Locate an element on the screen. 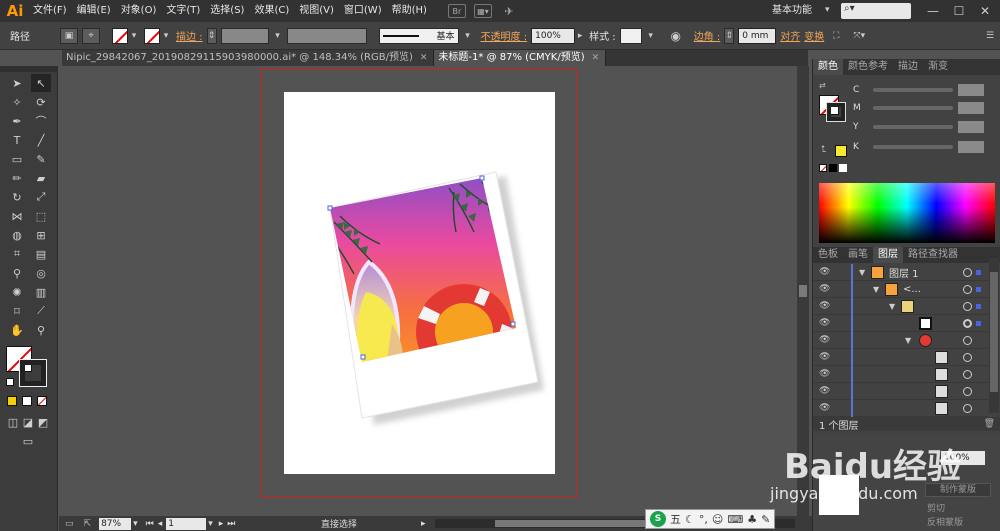  clip-checkbox: 剪切 is located at coordinates (936, 507).